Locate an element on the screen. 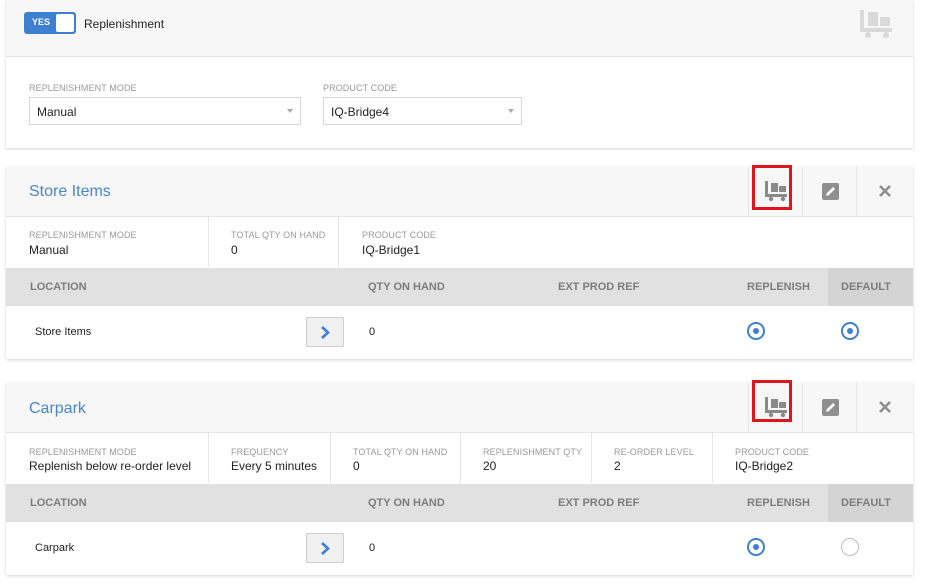 This screenshot has height=583, width=925. field-value: IQ-Bridge1 is located at coordinates (391, 250).